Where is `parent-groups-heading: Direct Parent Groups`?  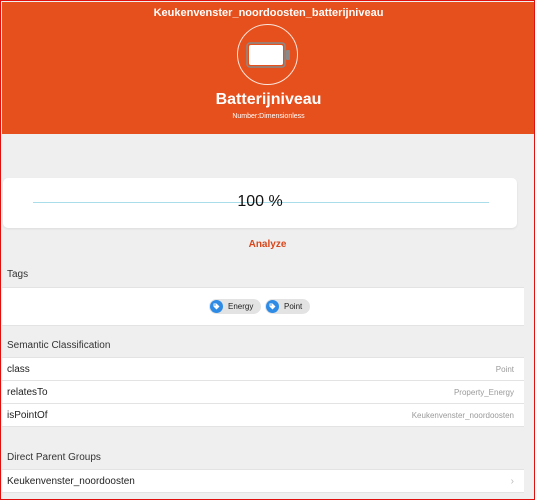 parent-groups-heading: Direct Parent Groups is located at coordinates (54, 457).